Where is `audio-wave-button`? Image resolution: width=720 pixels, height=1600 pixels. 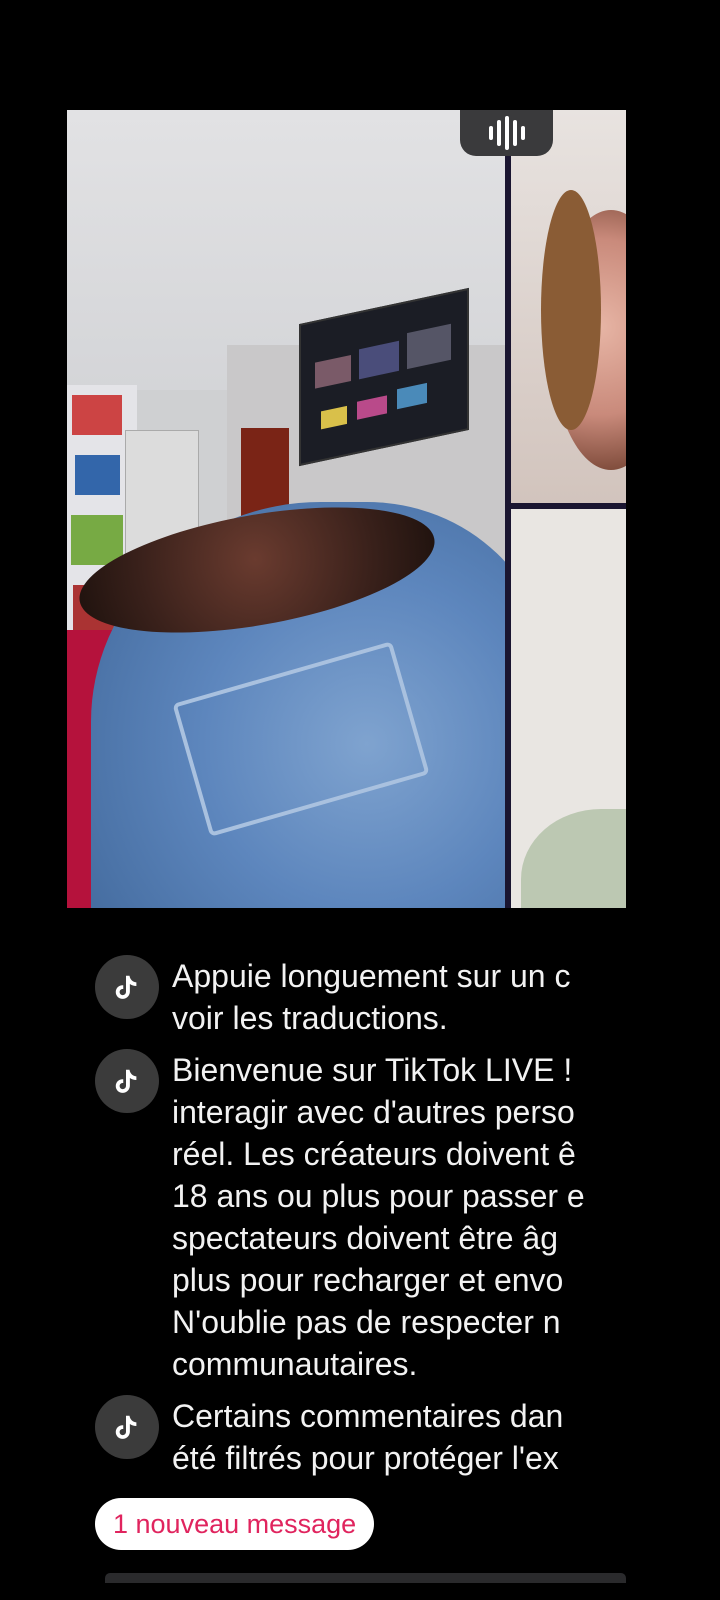
audio-wave-button is located at coordinates (506, 133).